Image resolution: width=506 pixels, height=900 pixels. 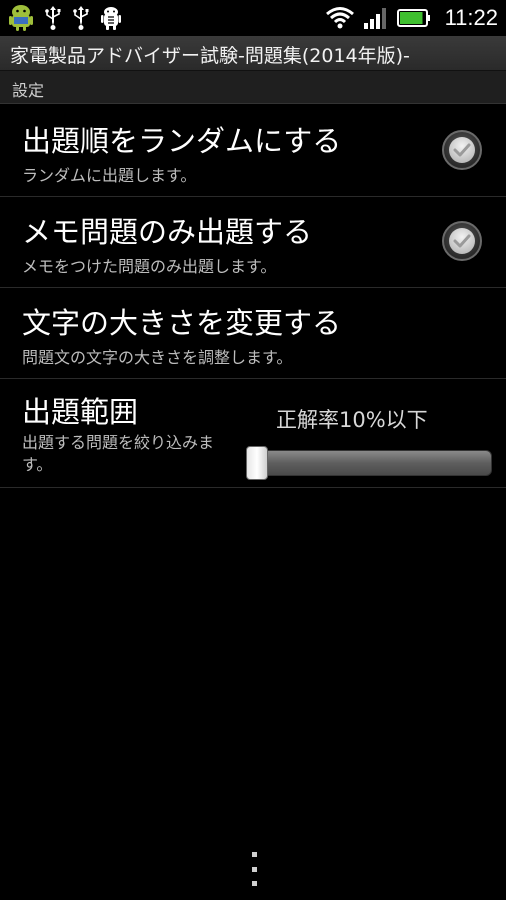 What do you see at coordinates (376, 18) in the screenshot?
I see `signal-icon` at bounding box center [376, 18].